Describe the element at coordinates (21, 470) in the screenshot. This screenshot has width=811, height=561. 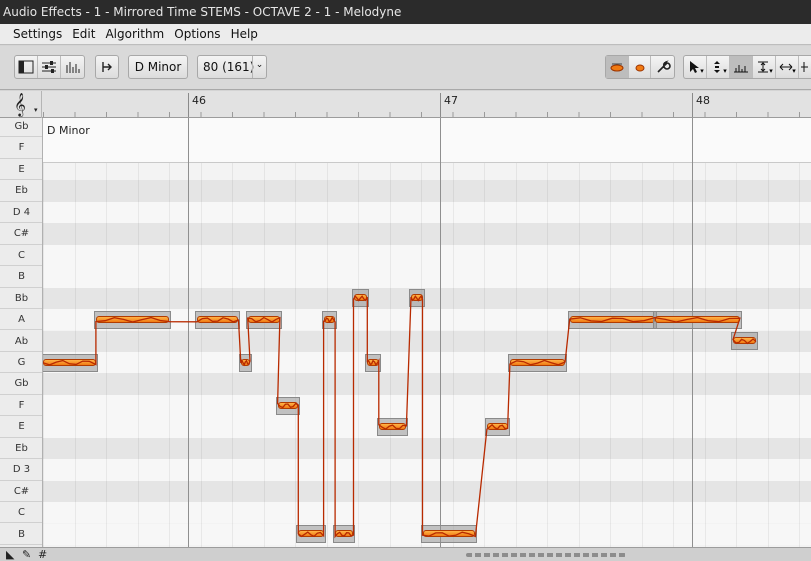
I see `pitch-label: D 3` at that location.